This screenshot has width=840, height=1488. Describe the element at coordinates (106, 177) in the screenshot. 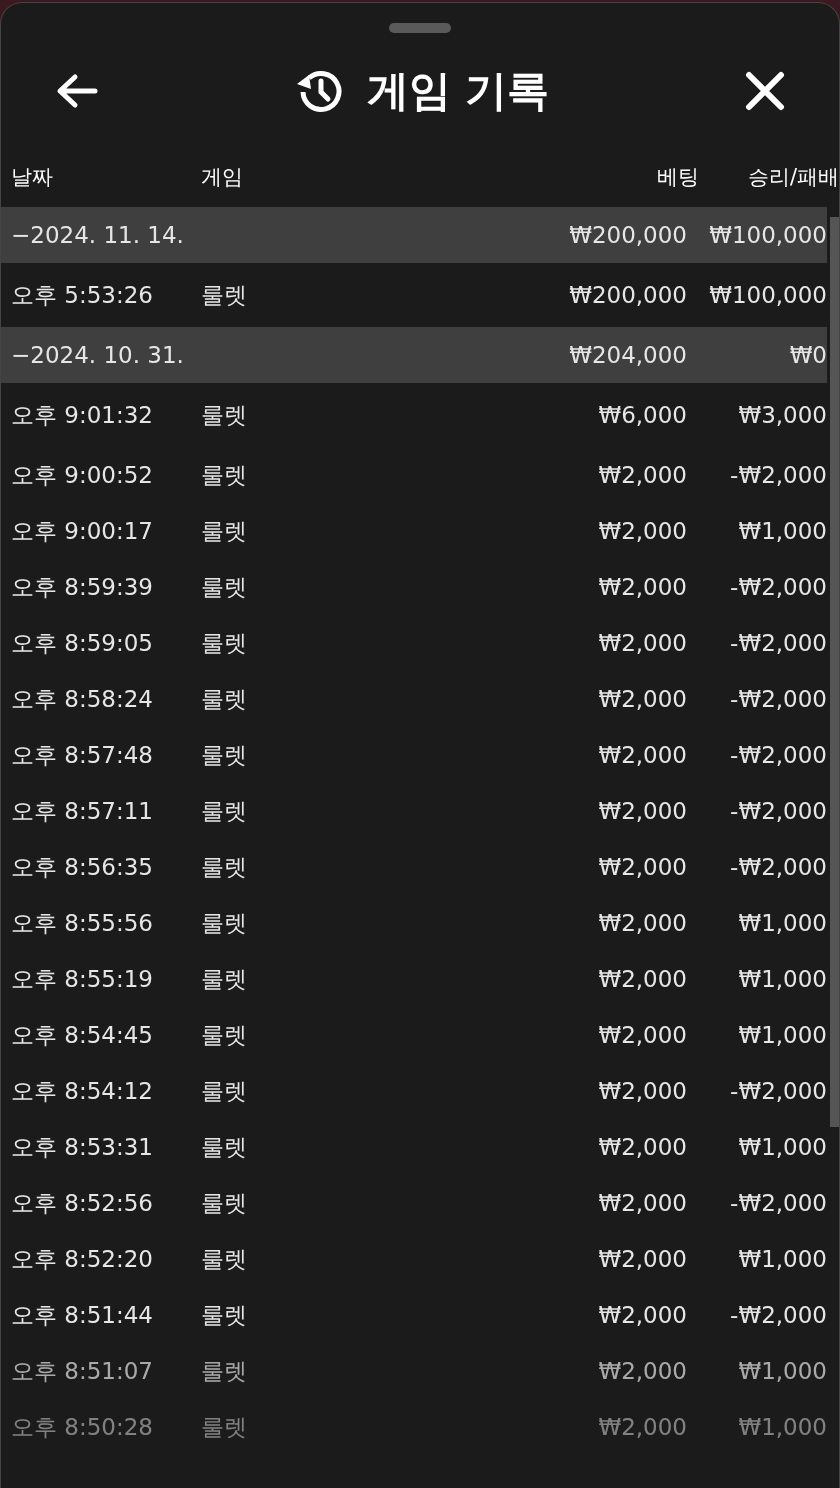

I see `column-header: 날짜` at that location.